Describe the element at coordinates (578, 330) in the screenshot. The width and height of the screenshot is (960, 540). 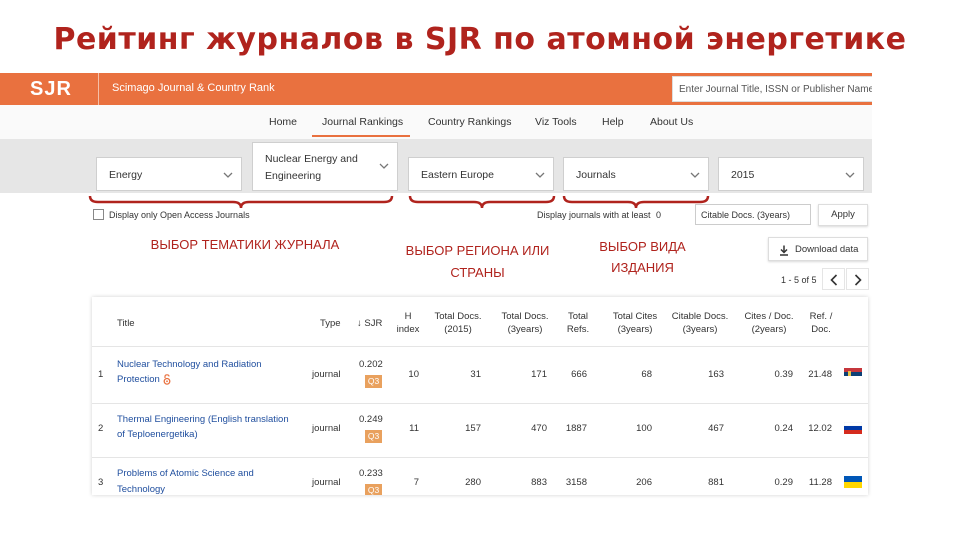
I see `col-total-refs-2: Refs.` at that location.